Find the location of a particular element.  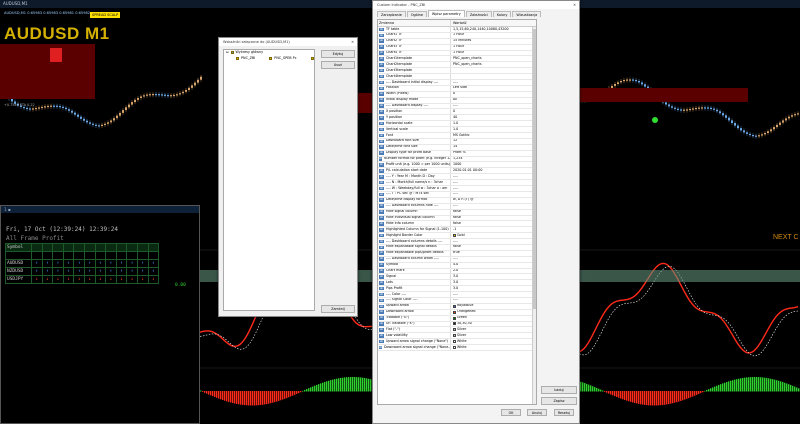

parameter-value: Profit % is located at coordinates (459, 153).